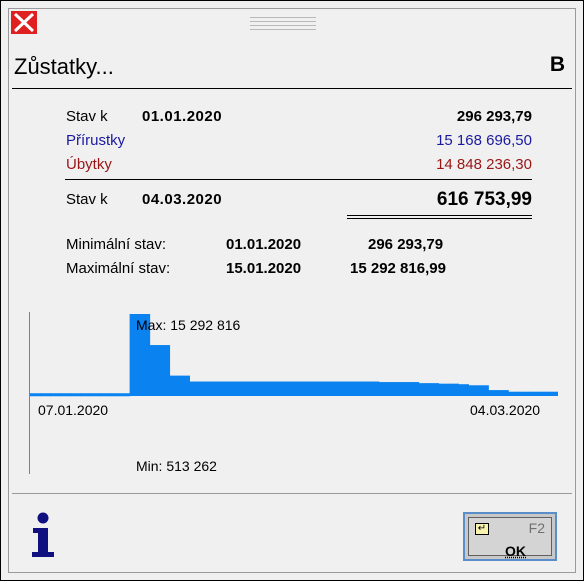 The image size is (584, 581). I want to click on start-label: Stav k, so click(87, 116).